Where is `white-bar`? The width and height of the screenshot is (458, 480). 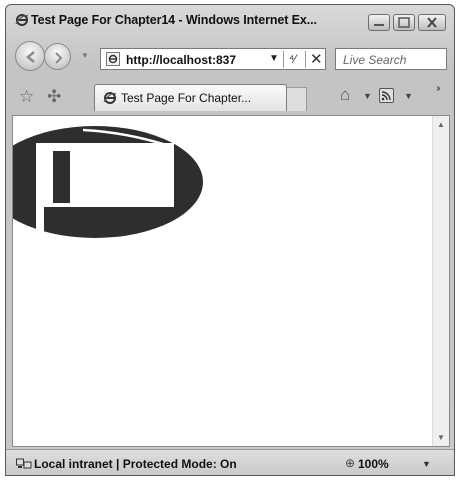
white-bar is located at coordinates (40, 189).